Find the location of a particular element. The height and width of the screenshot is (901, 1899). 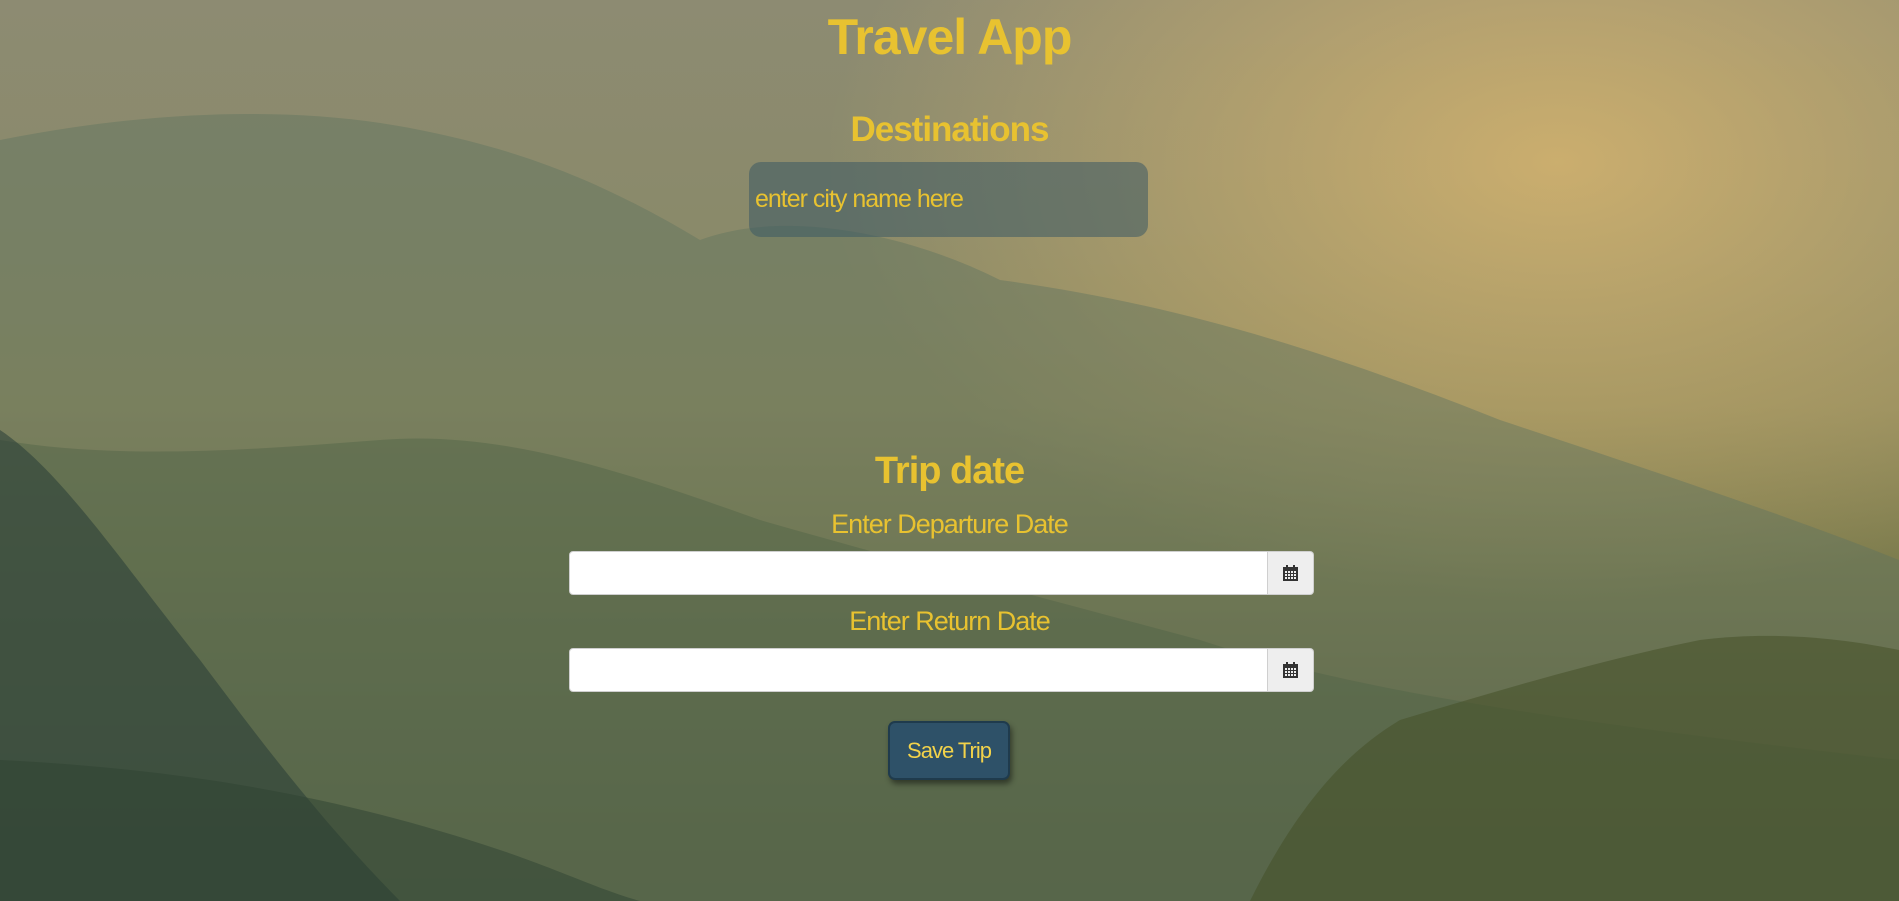

return-date-group is located at coordinates (941, 670).